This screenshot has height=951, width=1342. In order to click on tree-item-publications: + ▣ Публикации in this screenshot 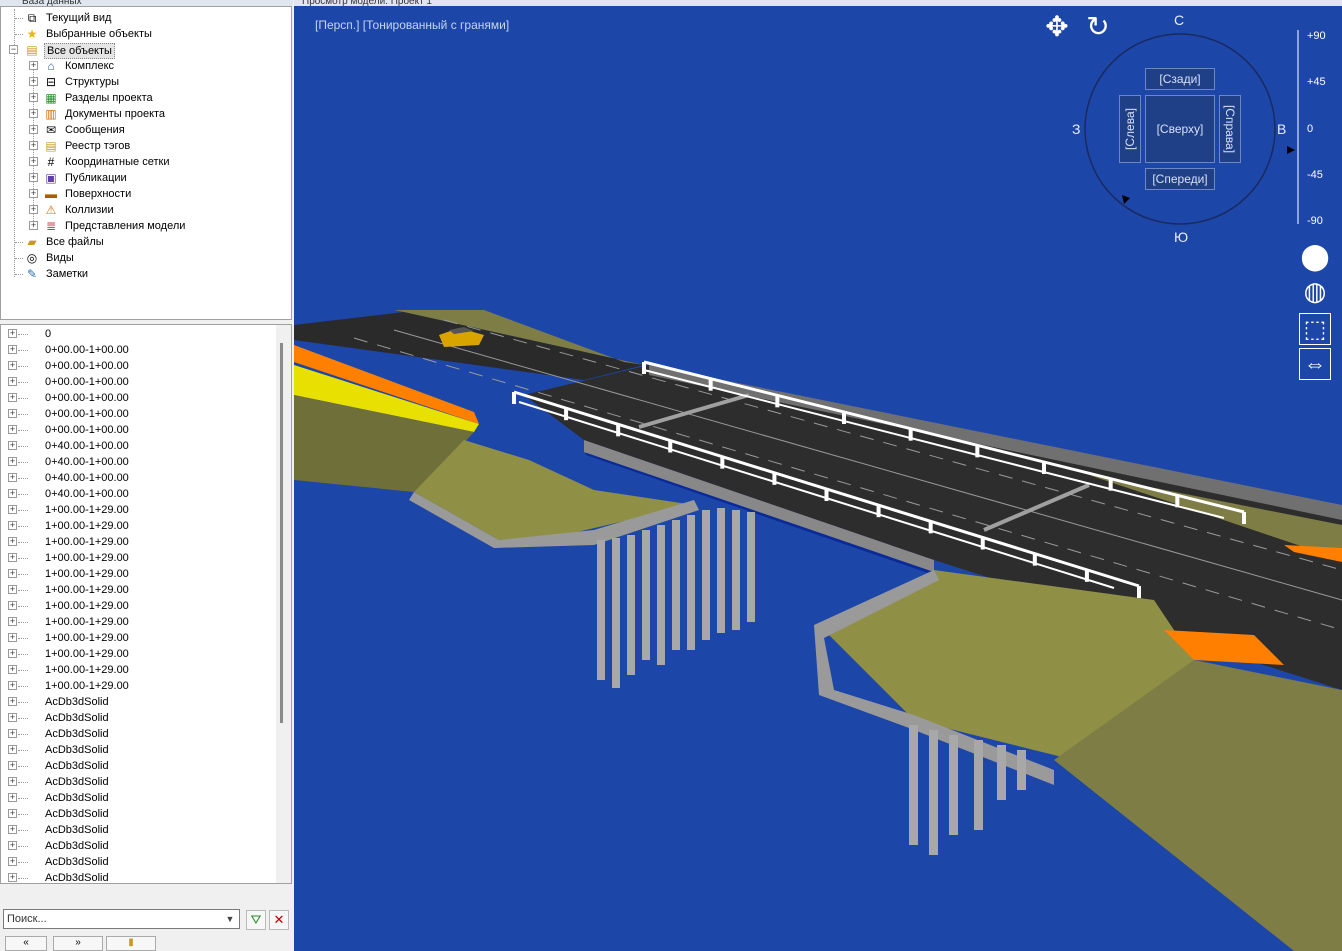, I will do `click(126, 178)`.